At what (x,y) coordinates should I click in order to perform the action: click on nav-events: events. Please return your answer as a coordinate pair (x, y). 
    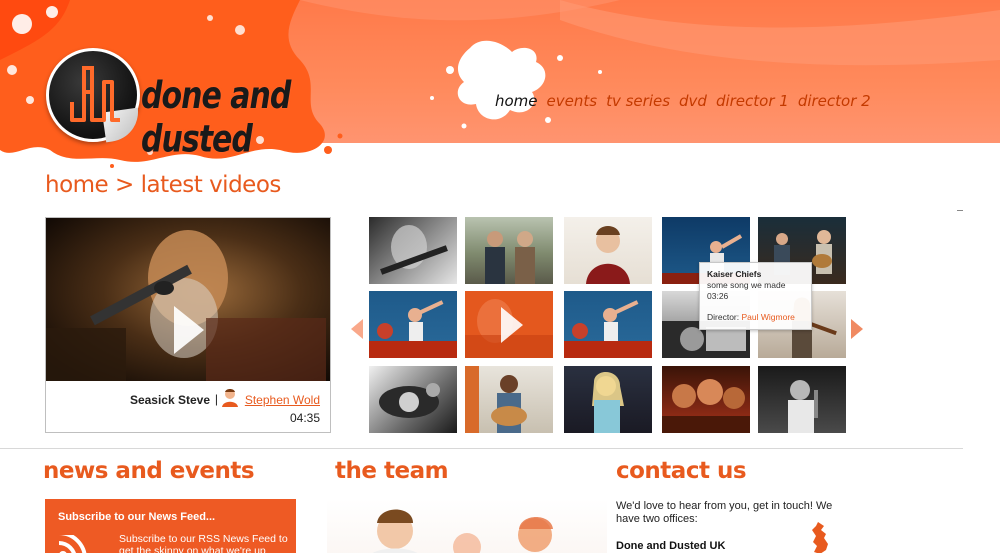
    Looking at the image, I should click on (572, 101).